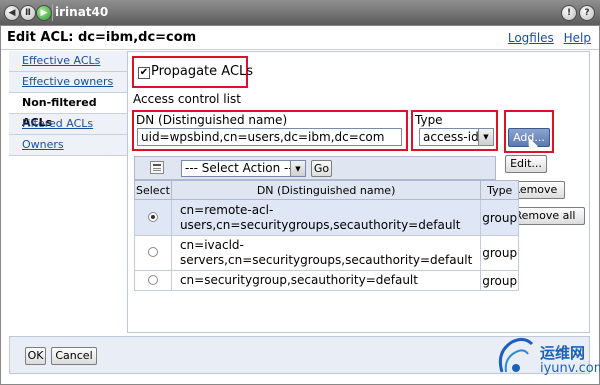 This screenshot has height=385, width=600. I want to click on go-button: Go, so click(321, 168).